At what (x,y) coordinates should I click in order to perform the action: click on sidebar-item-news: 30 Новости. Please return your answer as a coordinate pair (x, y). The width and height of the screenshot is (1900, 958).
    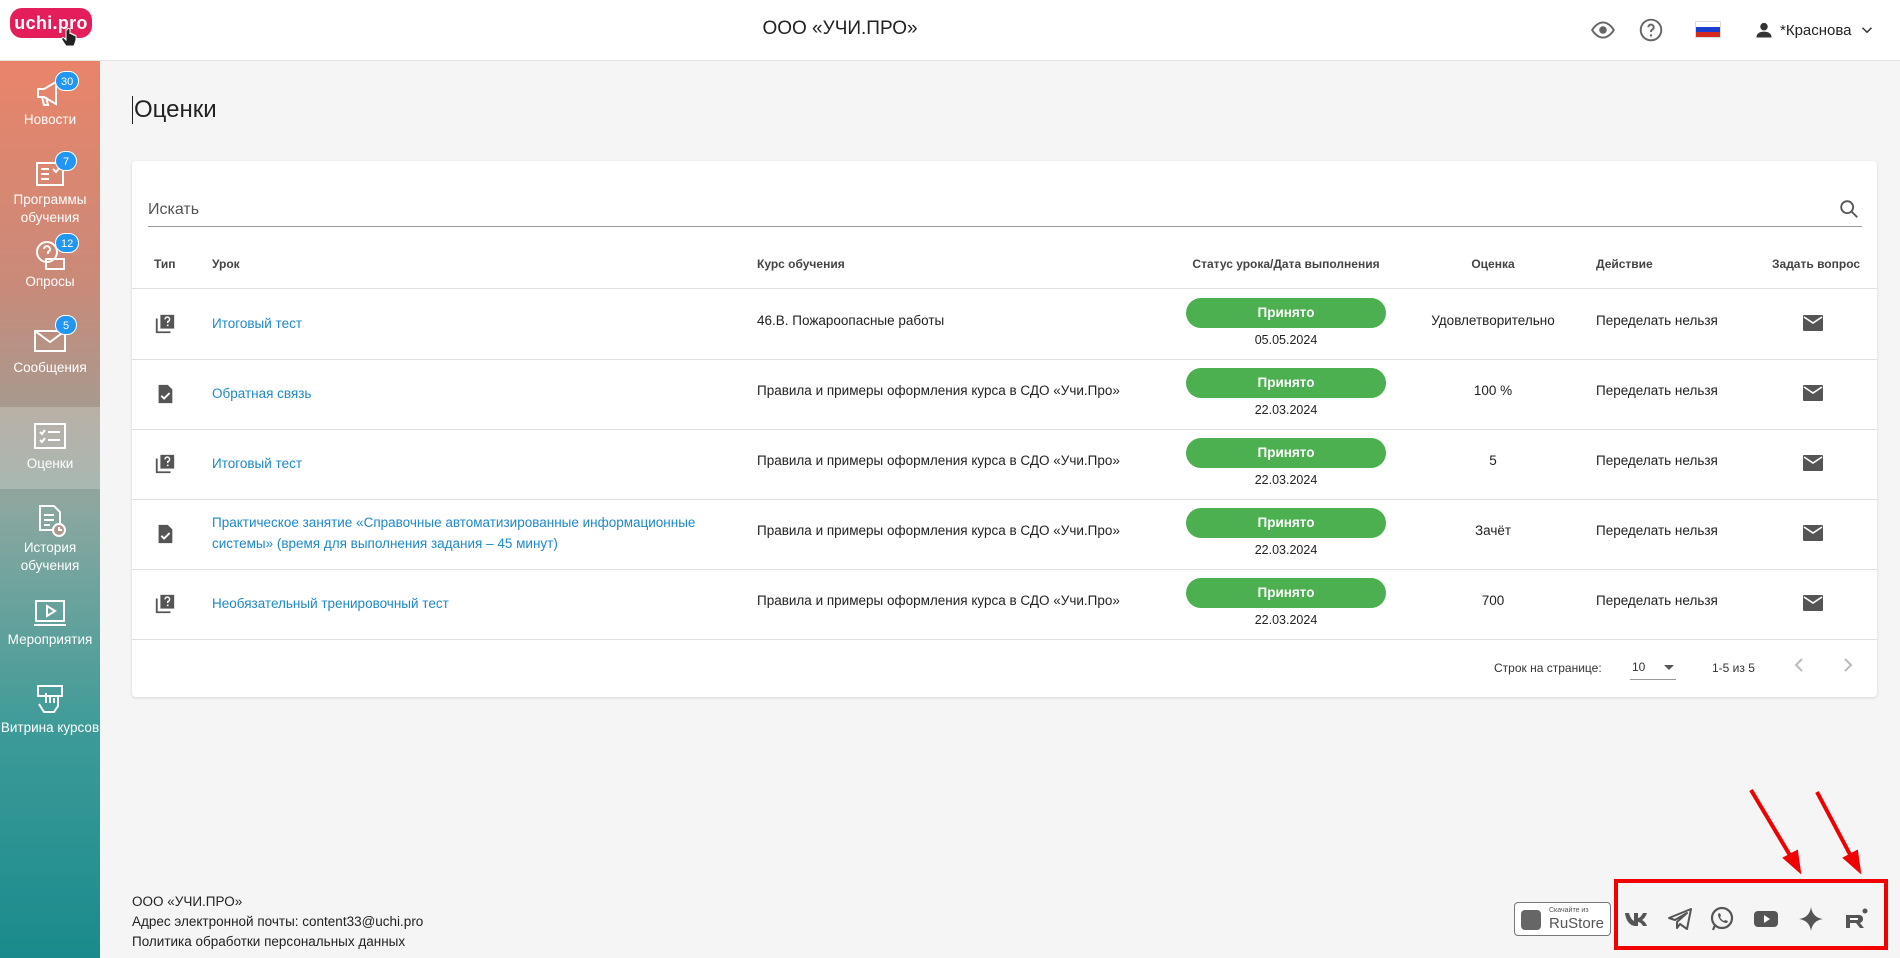
    Looking at the image, I should click on (50, 107).